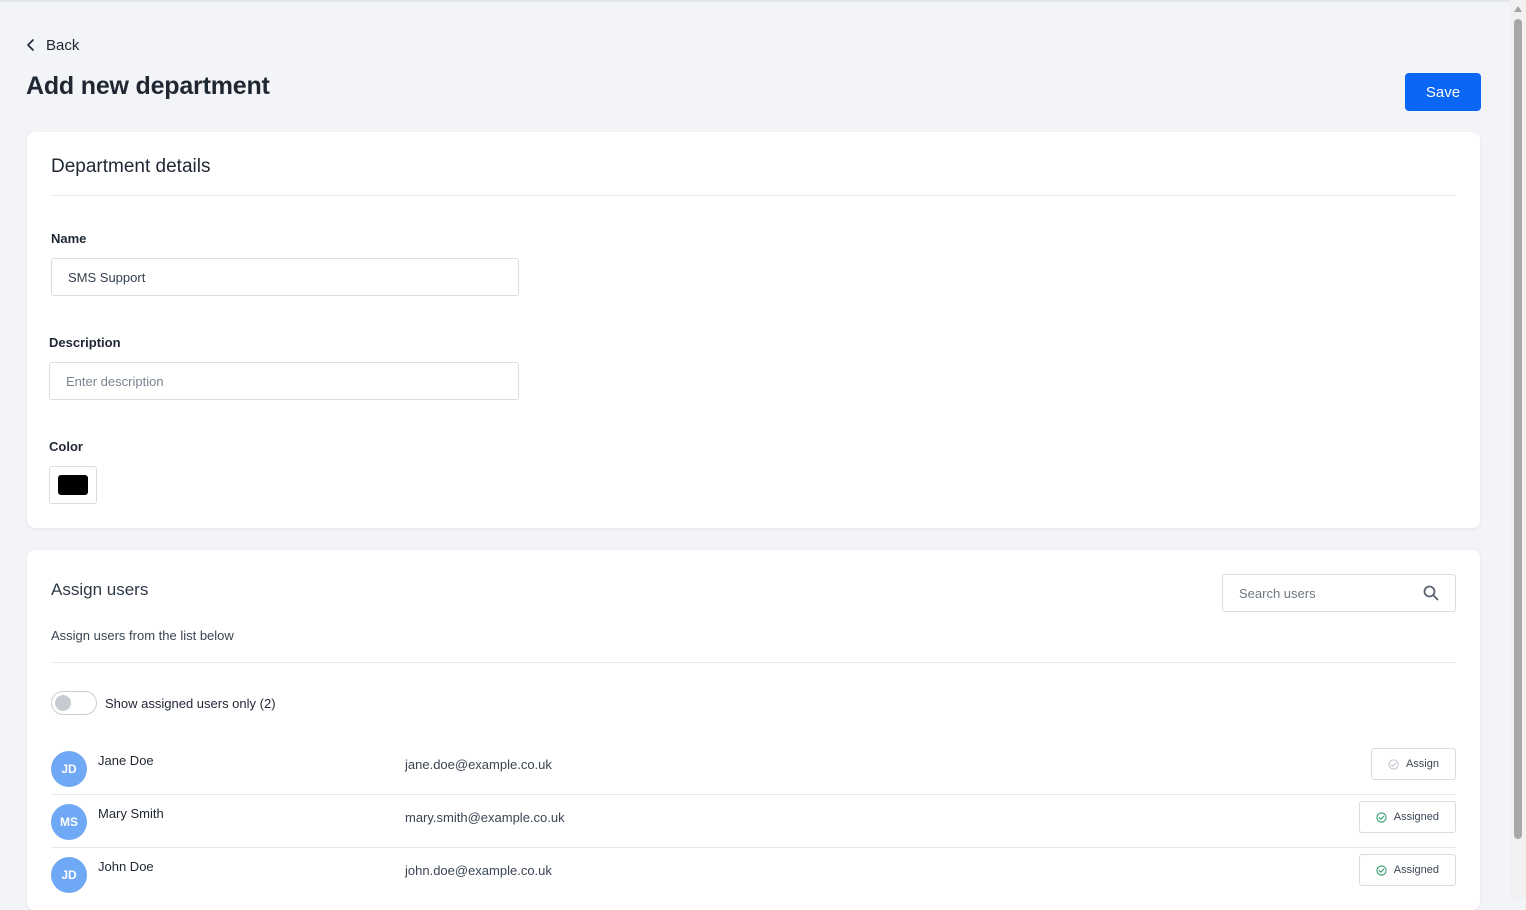 This screenshot has height=910, width=1526. Describe the element at coordinates (131, 813) in the screenshot. I see `user-name: Mary Smith` at that location.